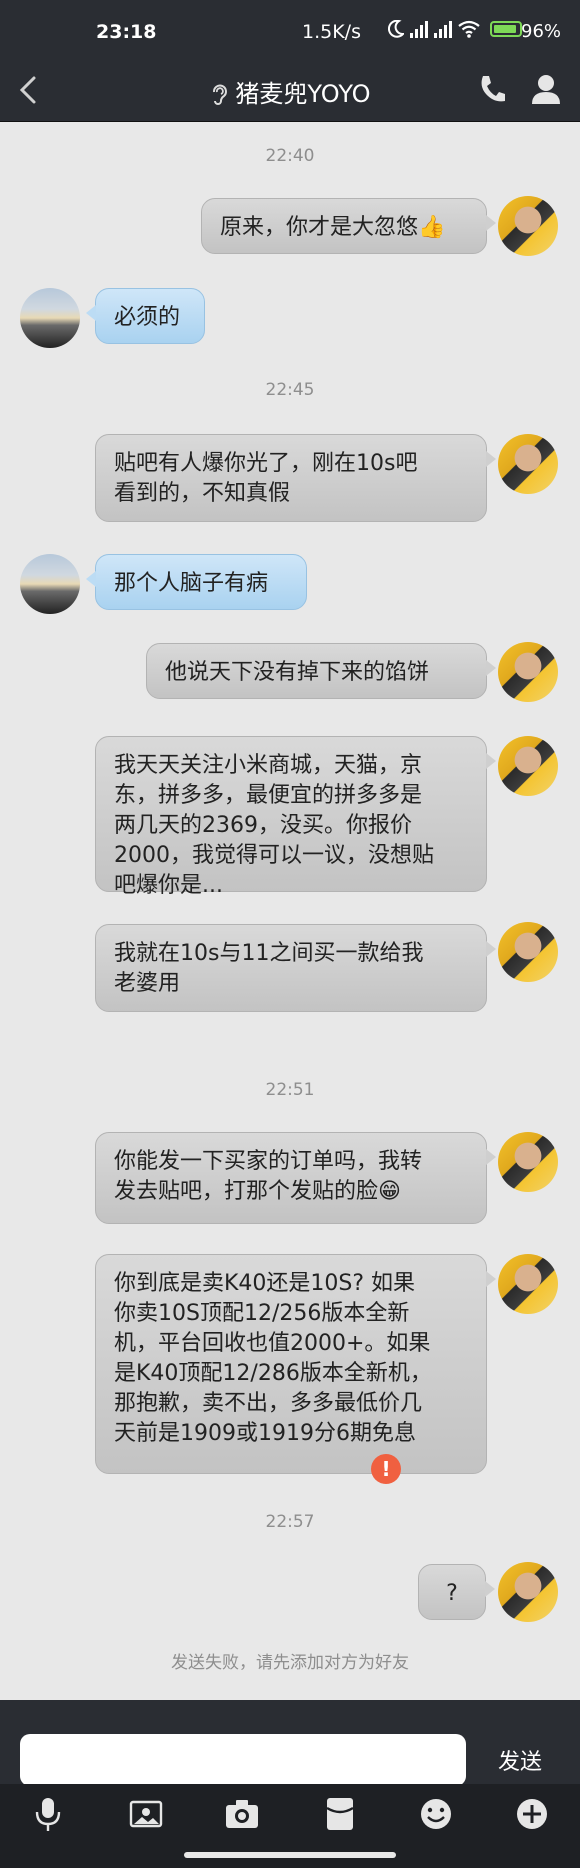  I want to click on message-line: 两几天的2369，没买。你报价, so click(263, 825).